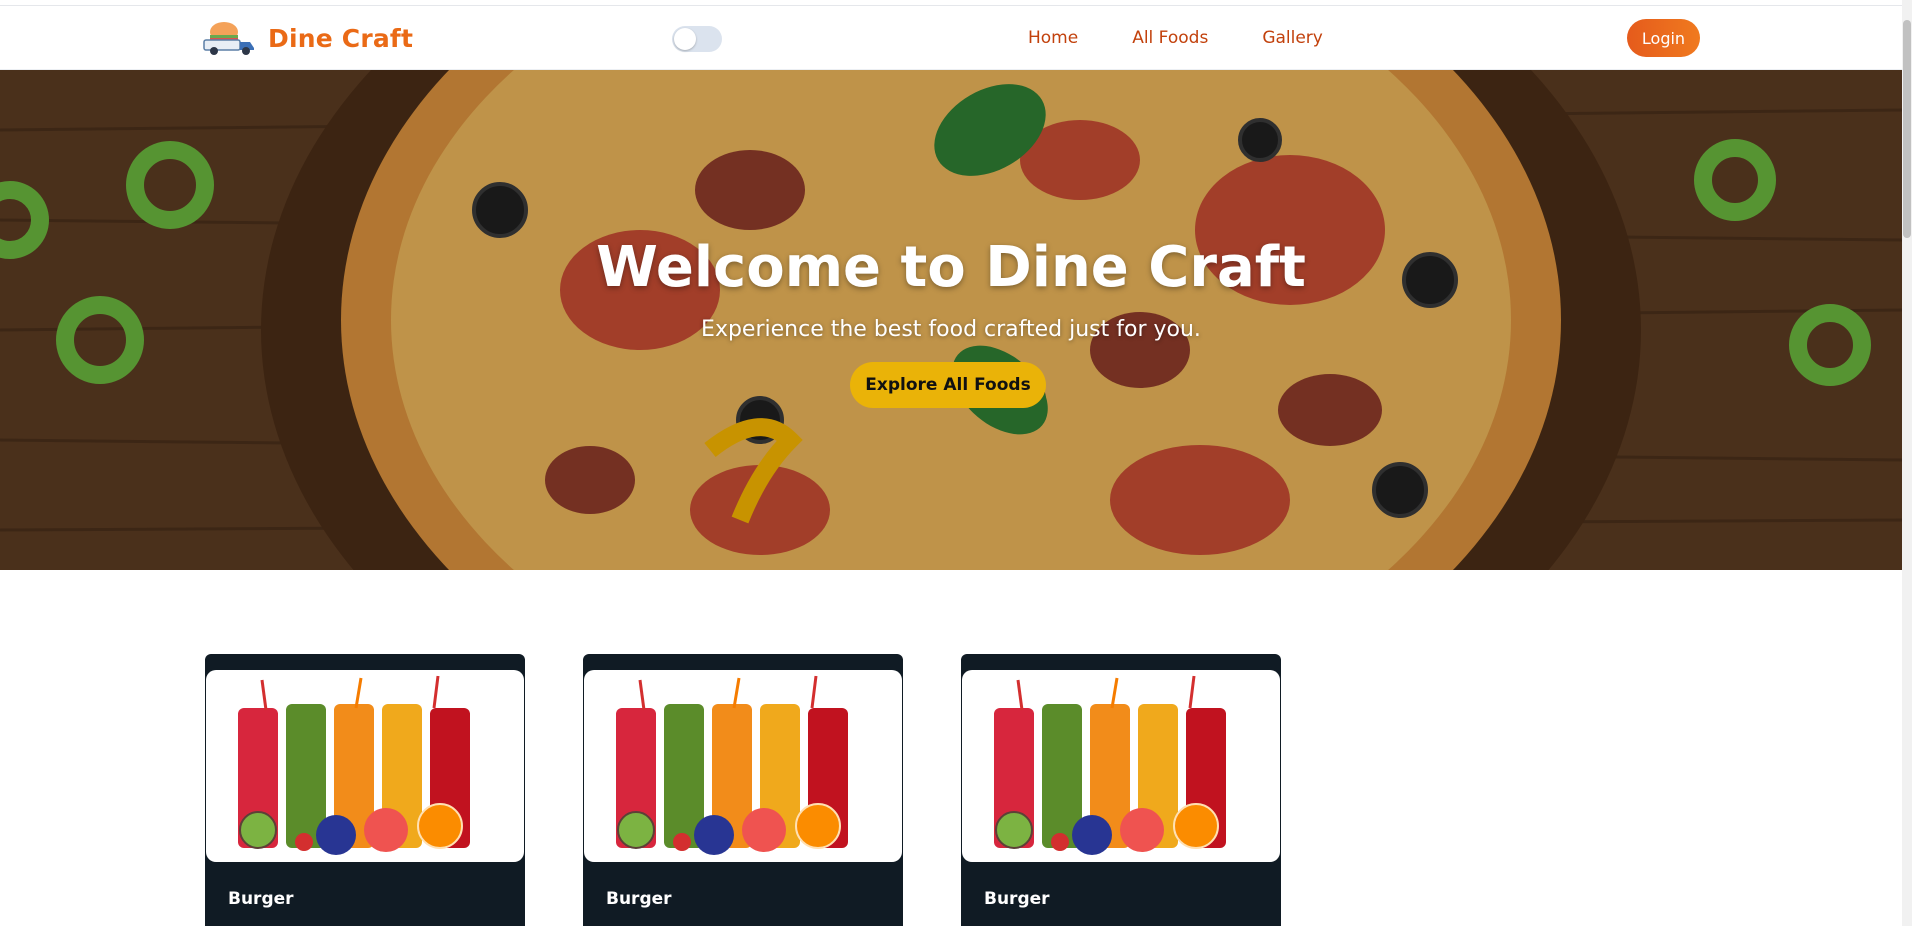 The width and height of the screenshot is (1912, 926). Describe the element at coordinates (697, 39) in the screenshot. I see `theme-toggle` at that location.